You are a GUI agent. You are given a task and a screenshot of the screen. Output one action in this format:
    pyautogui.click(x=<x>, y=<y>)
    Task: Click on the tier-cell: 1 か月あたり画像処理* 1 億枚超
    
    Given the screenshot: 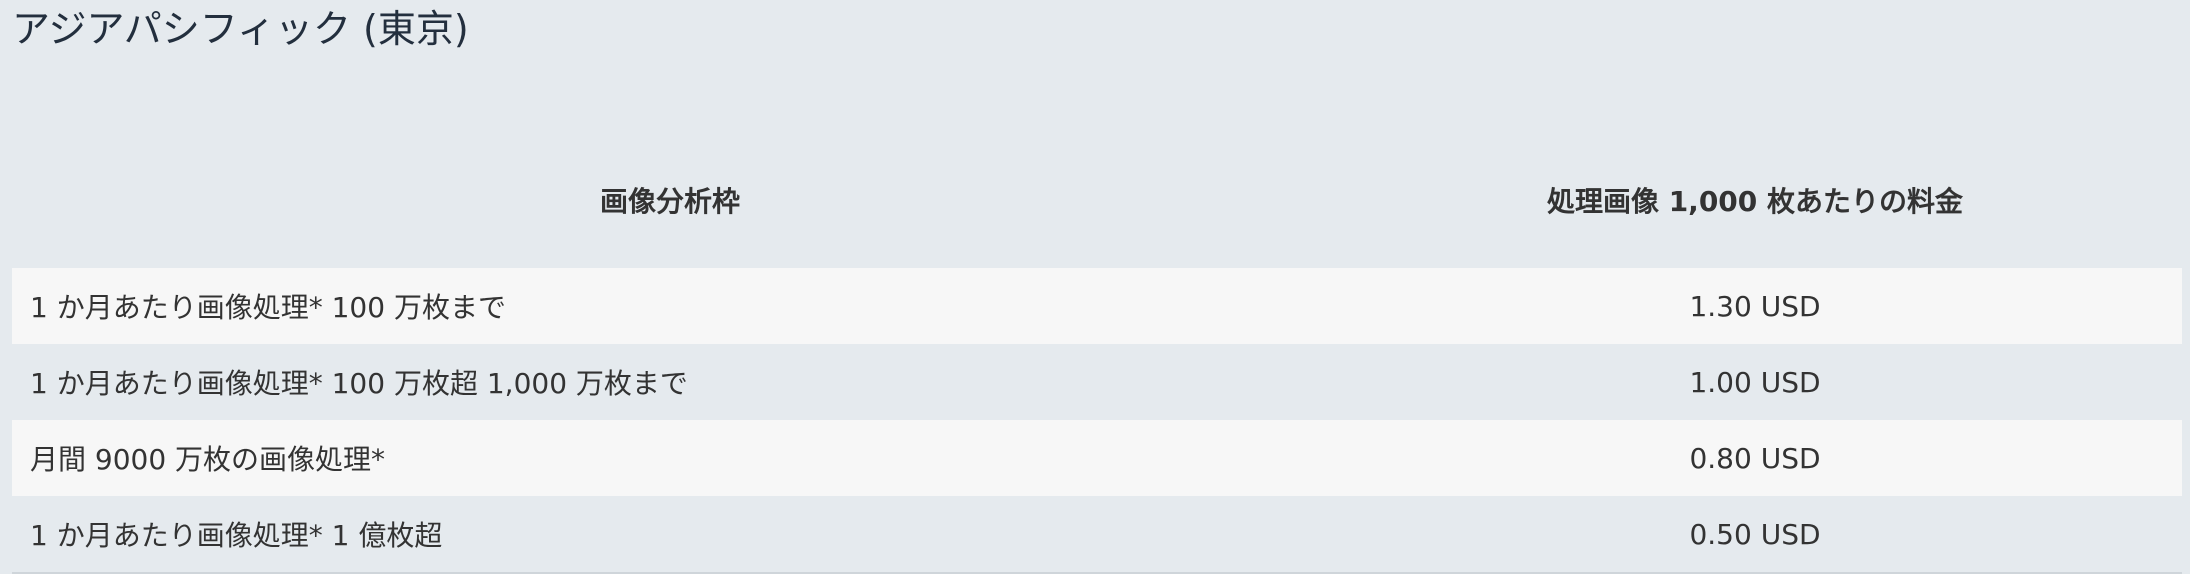 What is the action you would take?
    pyautogui.click(x=670, y=535)
    